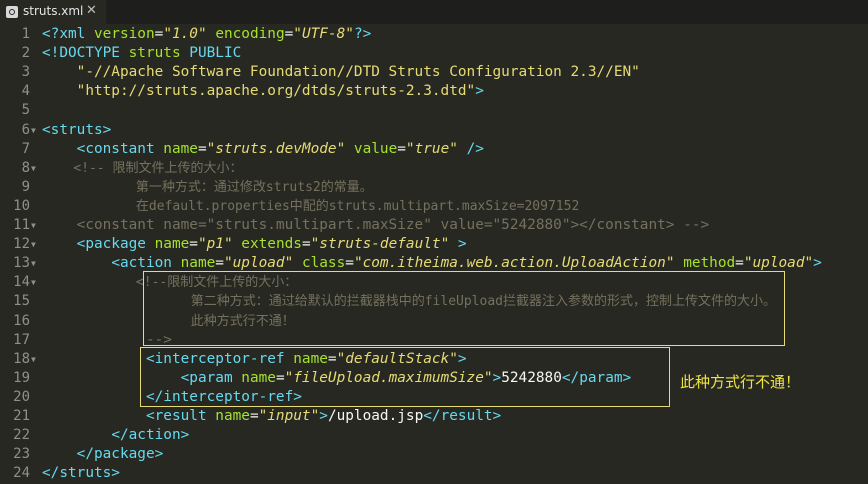 This screenshot has width=868, height=484. I want to click on code-text: </action>, so click(115, 435).